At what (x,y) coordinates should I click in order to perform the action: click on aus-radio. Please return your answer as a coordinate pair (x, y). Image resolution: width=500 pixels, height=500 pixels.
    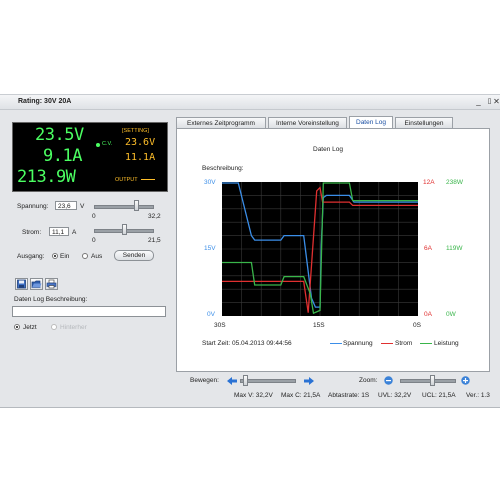
    Looking at the image, I should click on (85, 256).